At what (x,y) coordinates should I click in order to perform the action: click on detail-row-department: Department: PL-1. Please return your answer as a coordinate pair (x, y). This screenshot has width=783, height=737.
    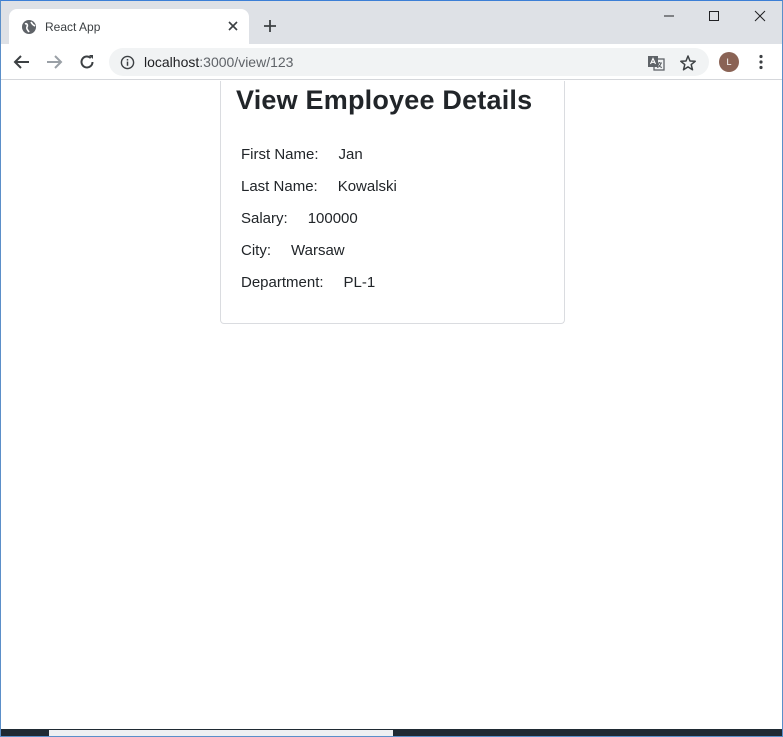
    Looking at the image, I should click on (308, 282).